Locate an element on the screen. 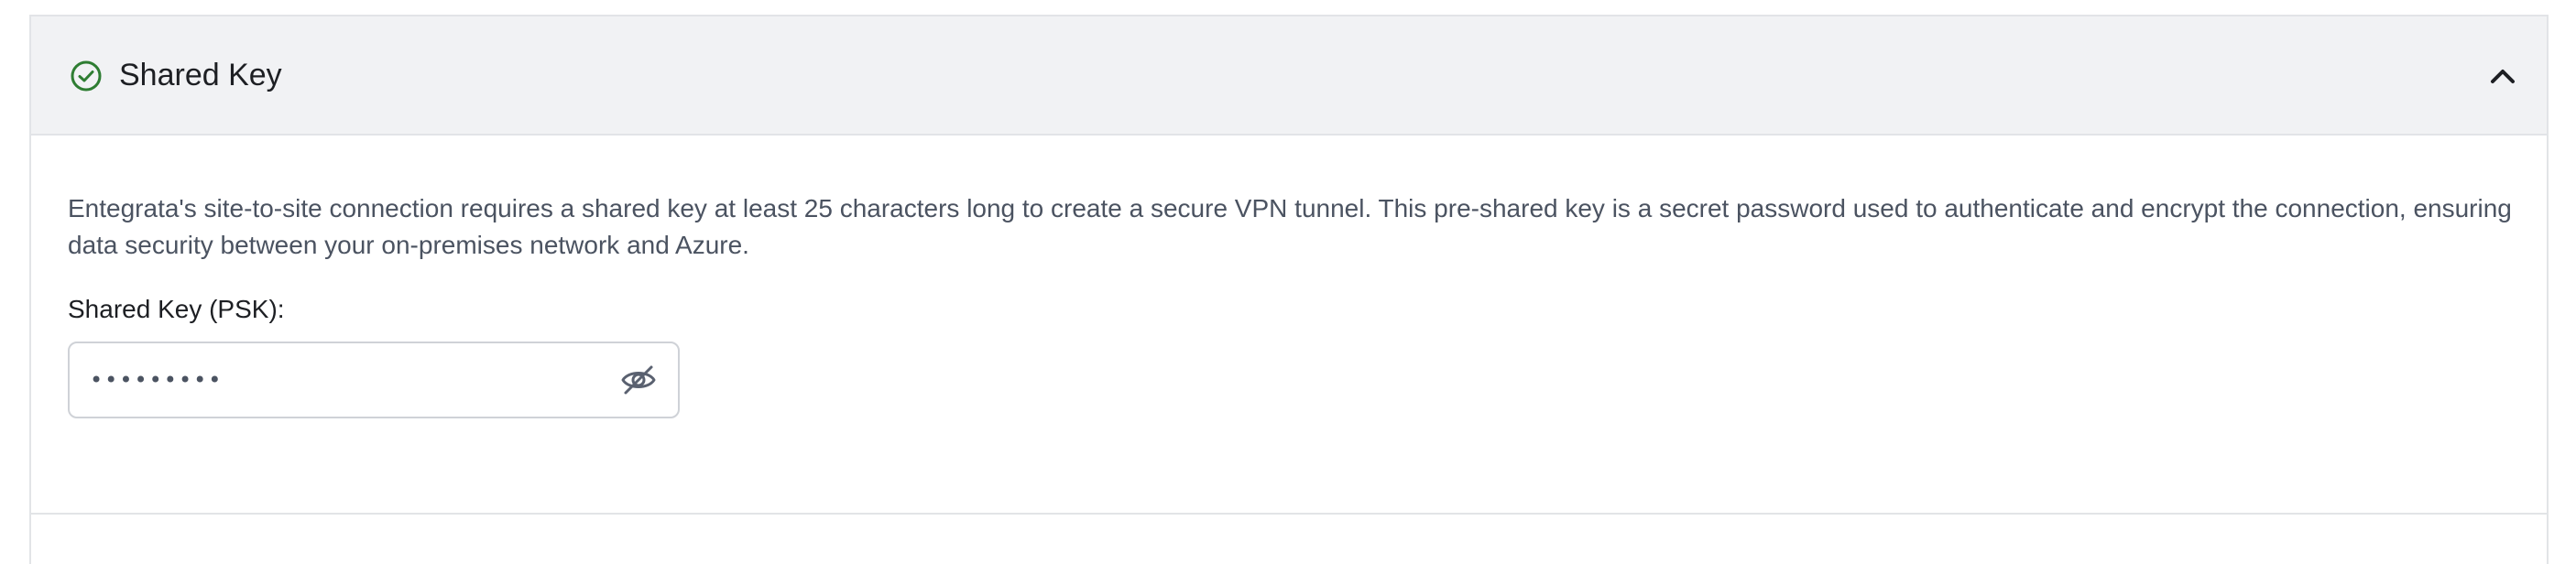 This screenshot has width=2576, height=564. chevron-up-icon is located at coordinates (2503, 77).